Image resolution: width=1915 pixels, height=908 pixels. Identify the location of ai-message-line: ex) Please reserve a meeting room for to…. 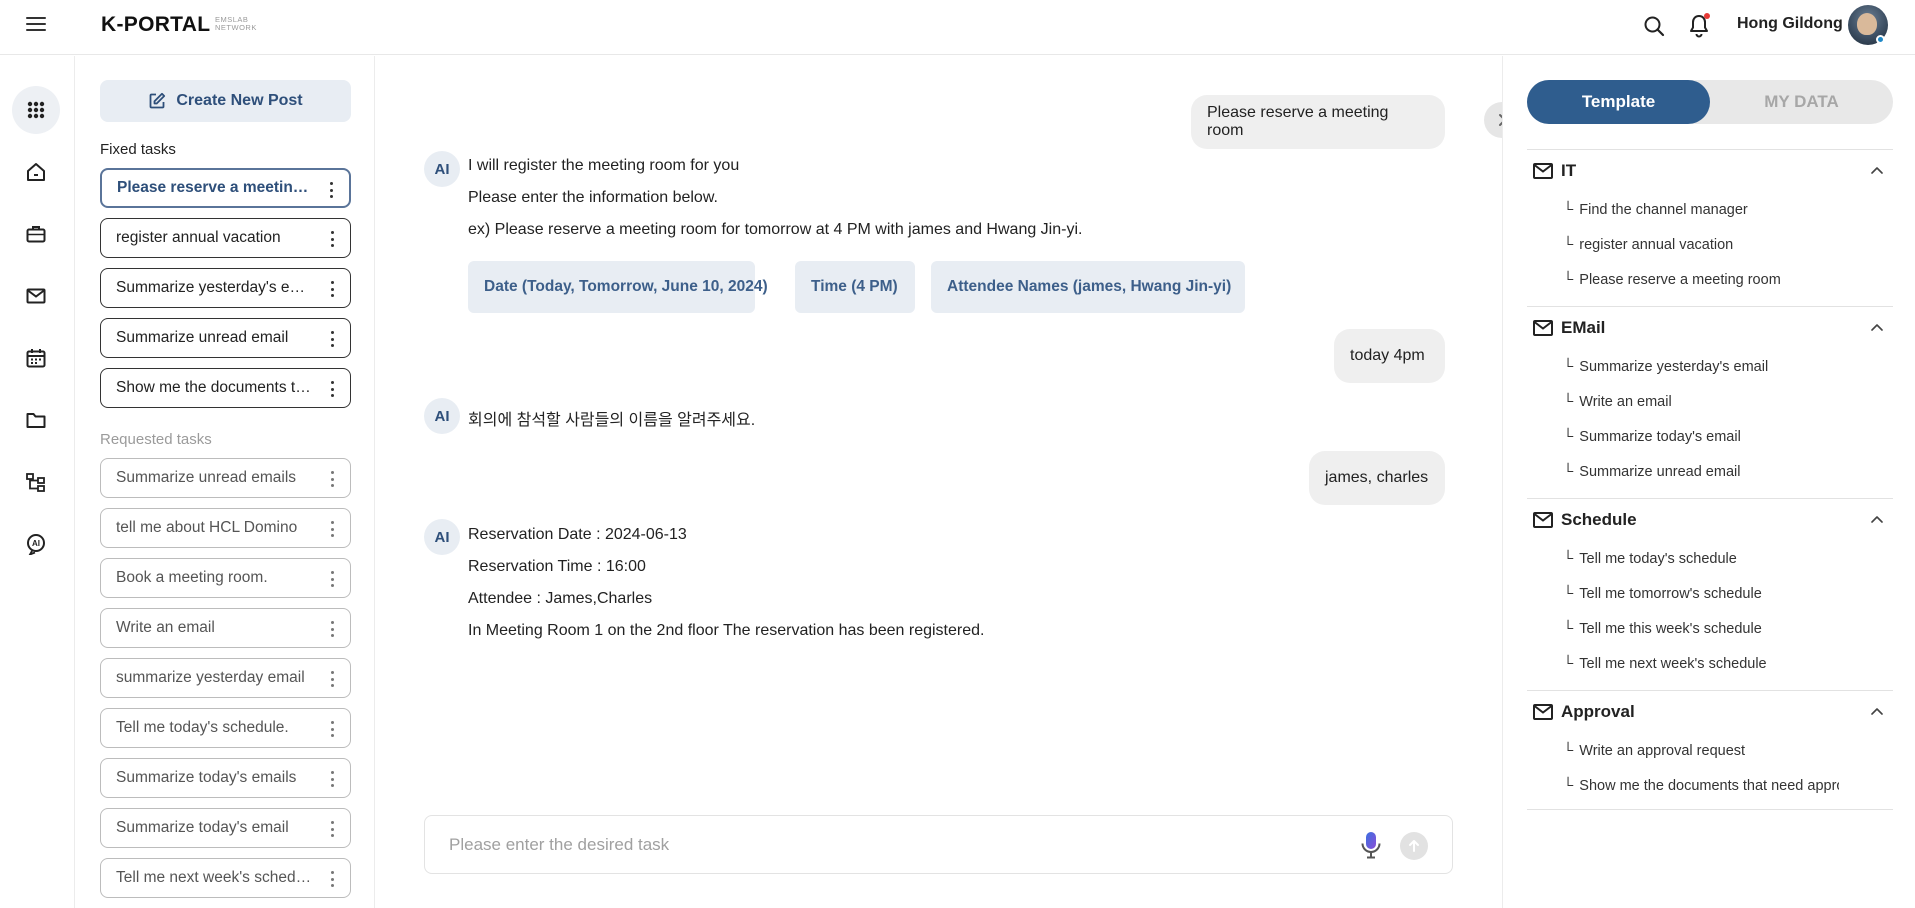
(775, 229).